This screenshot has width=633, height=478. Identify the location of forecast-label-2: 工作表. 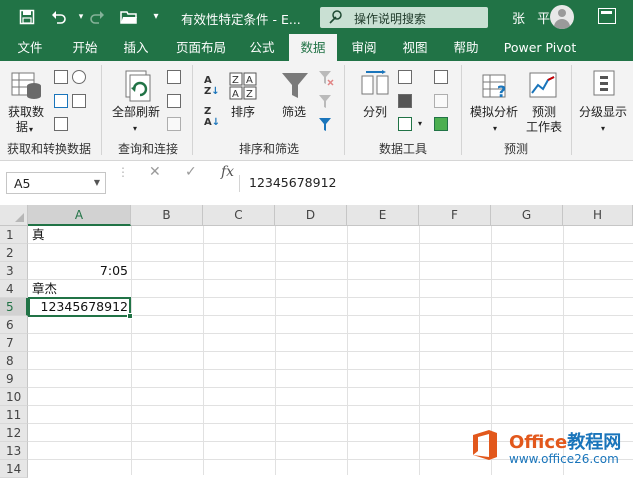
(544, 127).